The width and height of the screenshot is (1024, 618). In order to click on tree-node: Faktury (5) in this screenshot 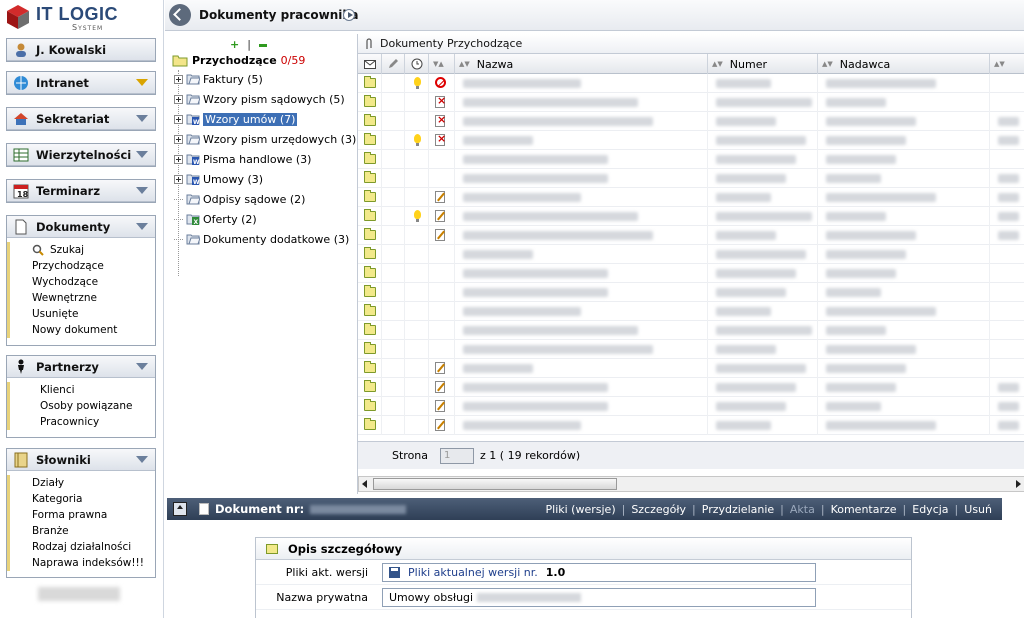, I will do `click(218, 79)`.